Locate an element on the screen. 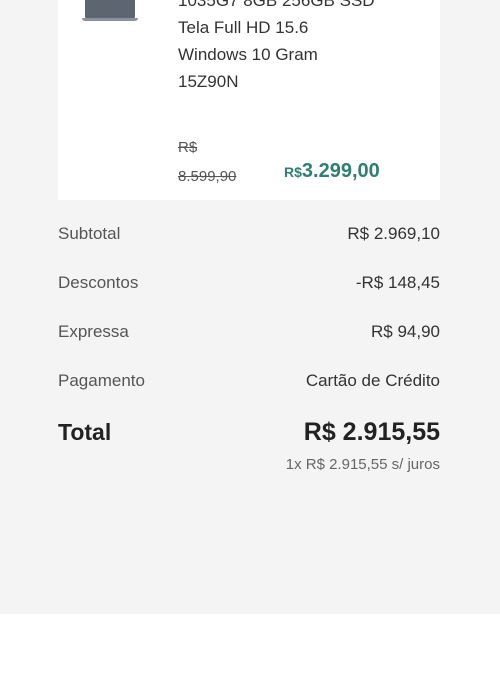  payment-method-value: Cartão de Crédito is located at coordinates (372, 380).